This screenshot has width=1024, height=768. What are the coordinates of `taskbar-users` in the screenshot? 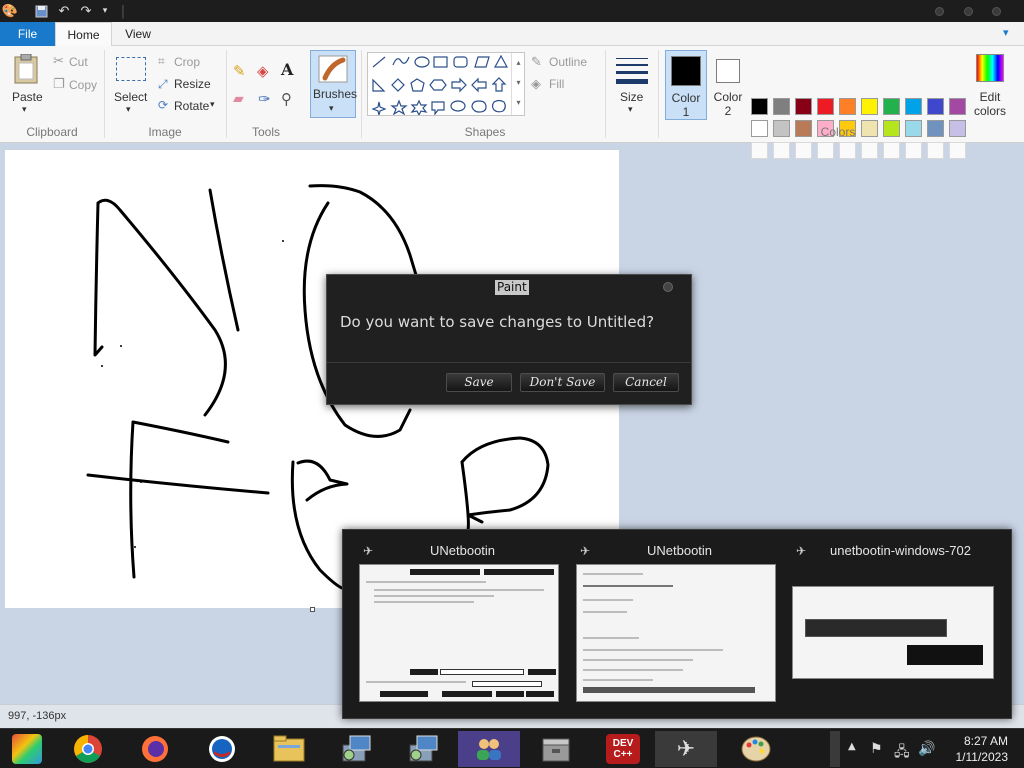 It's located at (489, 749).